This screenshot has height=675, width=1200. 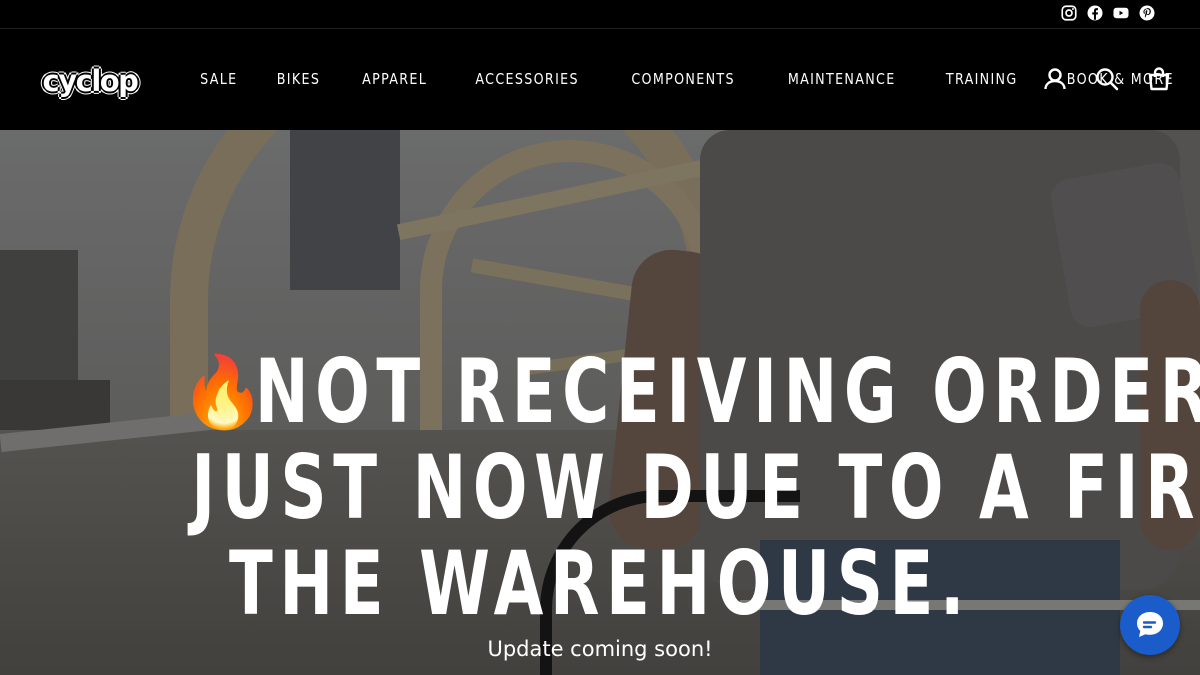 What do you see at coordinates (600, 583) in the screenshot?
I see `headline-line-3: THE WAREHOUSE.` at bounding box center [600, 583].